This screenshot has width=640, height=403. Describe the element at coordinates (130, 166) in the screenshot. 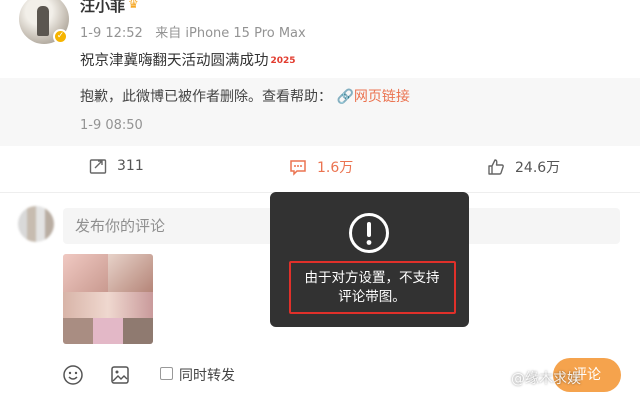

I see `repost-count: 311` at that location.